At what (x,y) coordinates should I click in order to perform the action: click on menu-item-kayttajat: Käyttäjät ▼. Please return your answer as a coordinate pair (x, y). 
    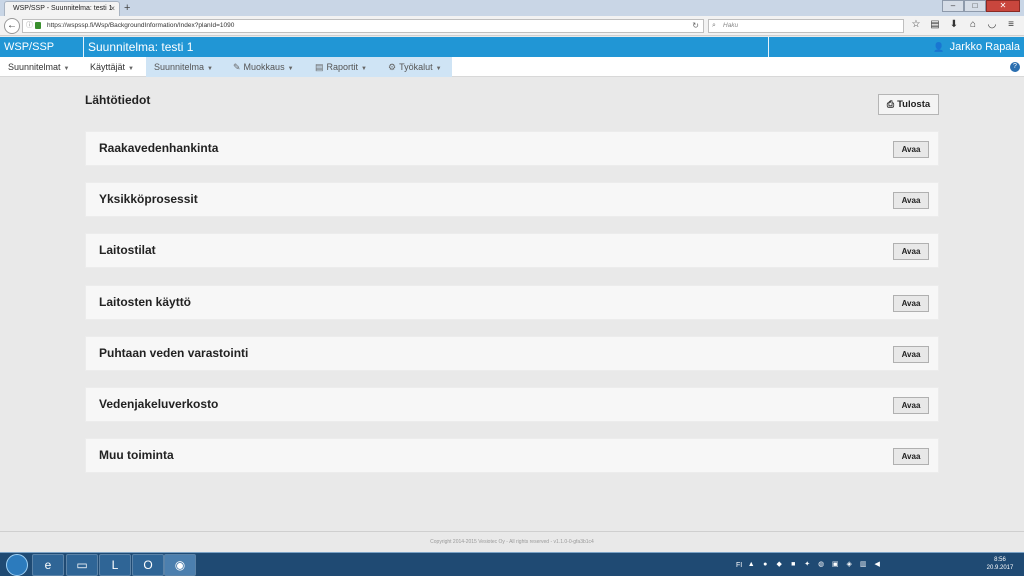
    Looking at the image, I should click on (112, 67).